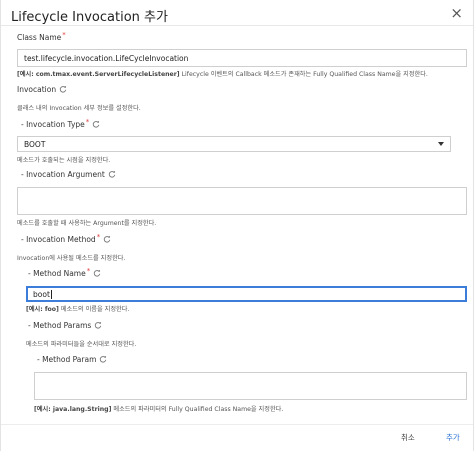 This screenshot has height=451, width=474. What do you see at coordinates (470, 224) in the screenshot?
I see `scrollbar` at bounding box center [470, 224].